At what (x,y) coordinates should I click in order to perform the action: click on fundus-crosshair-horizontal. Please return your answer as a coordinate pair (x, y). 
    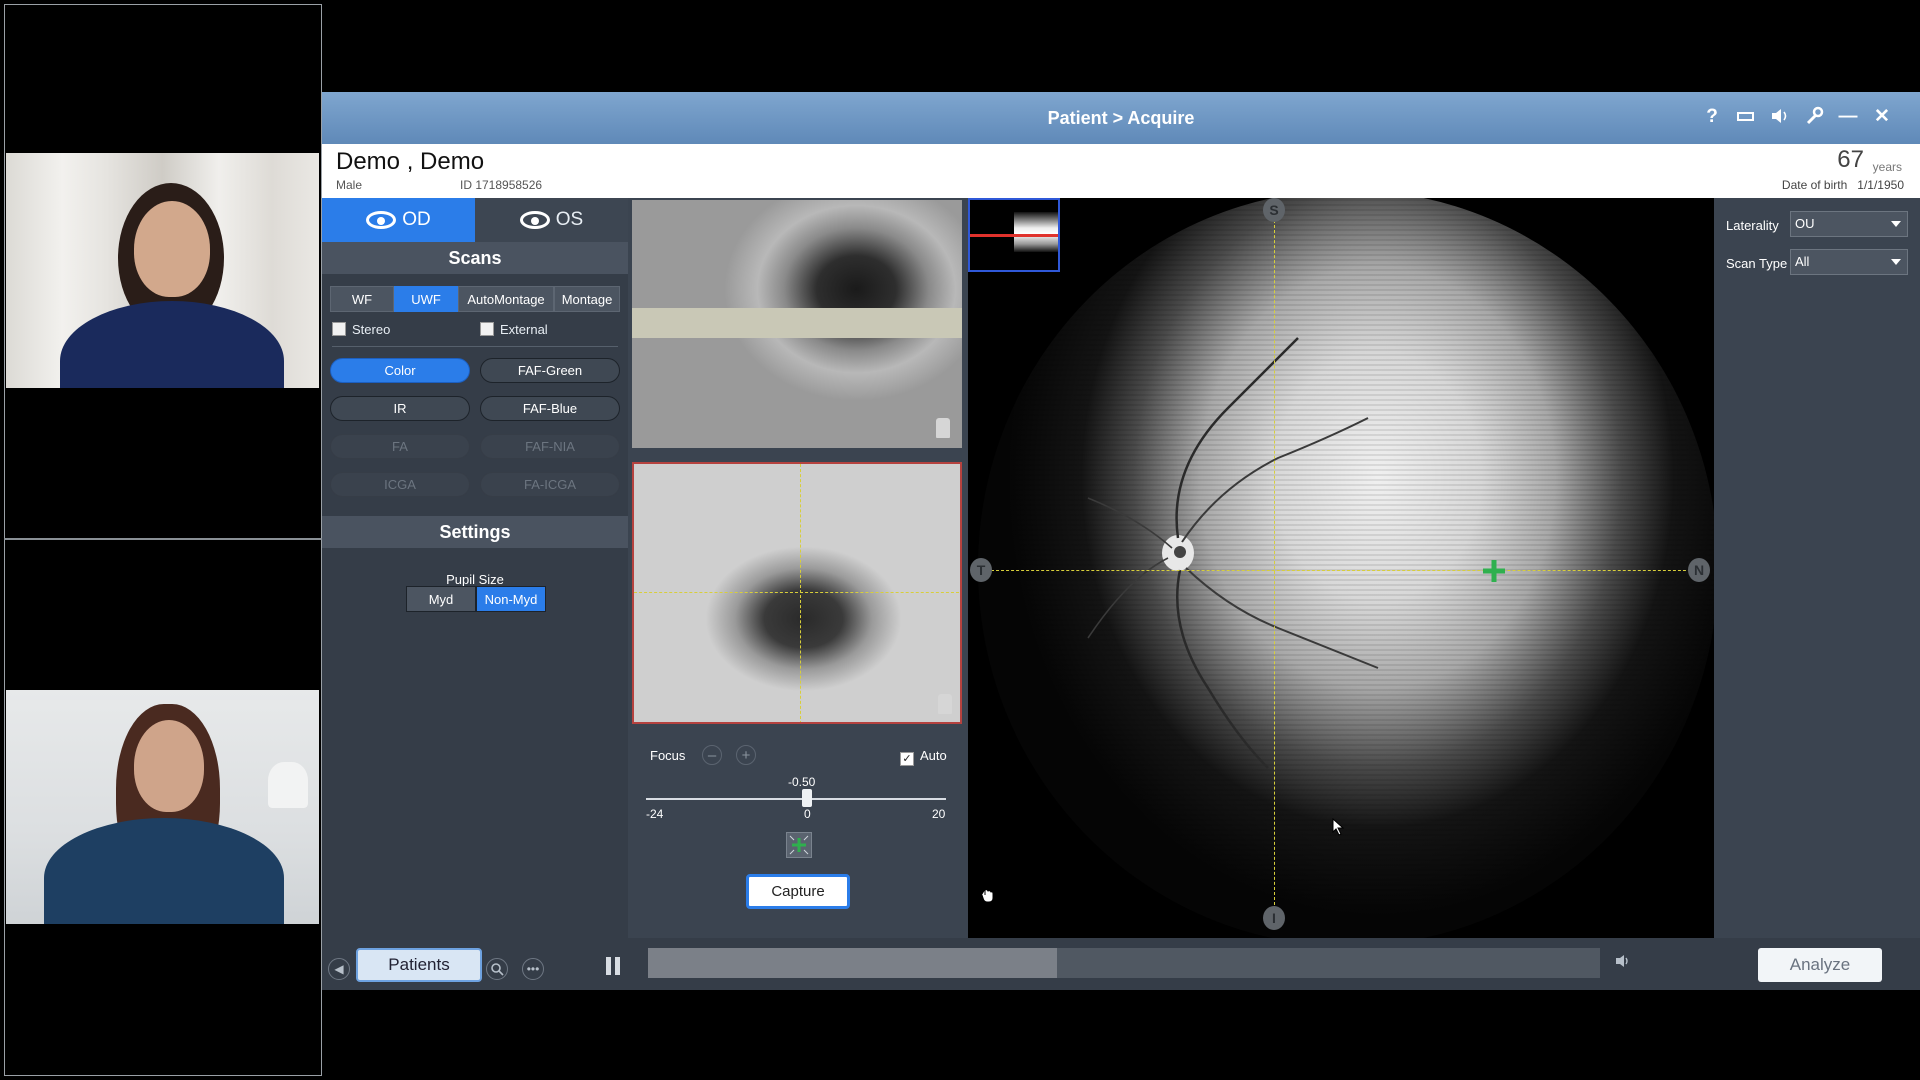
    Looking at the image, I should click on (1346, 570).